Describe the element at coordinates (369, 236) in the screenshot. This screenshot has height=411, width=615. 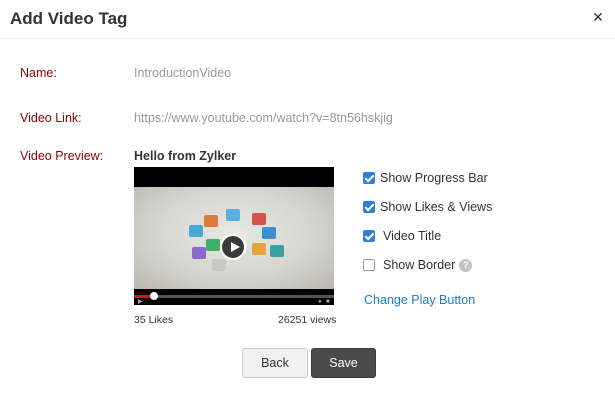
I see `video-title-checkbox` at that location.